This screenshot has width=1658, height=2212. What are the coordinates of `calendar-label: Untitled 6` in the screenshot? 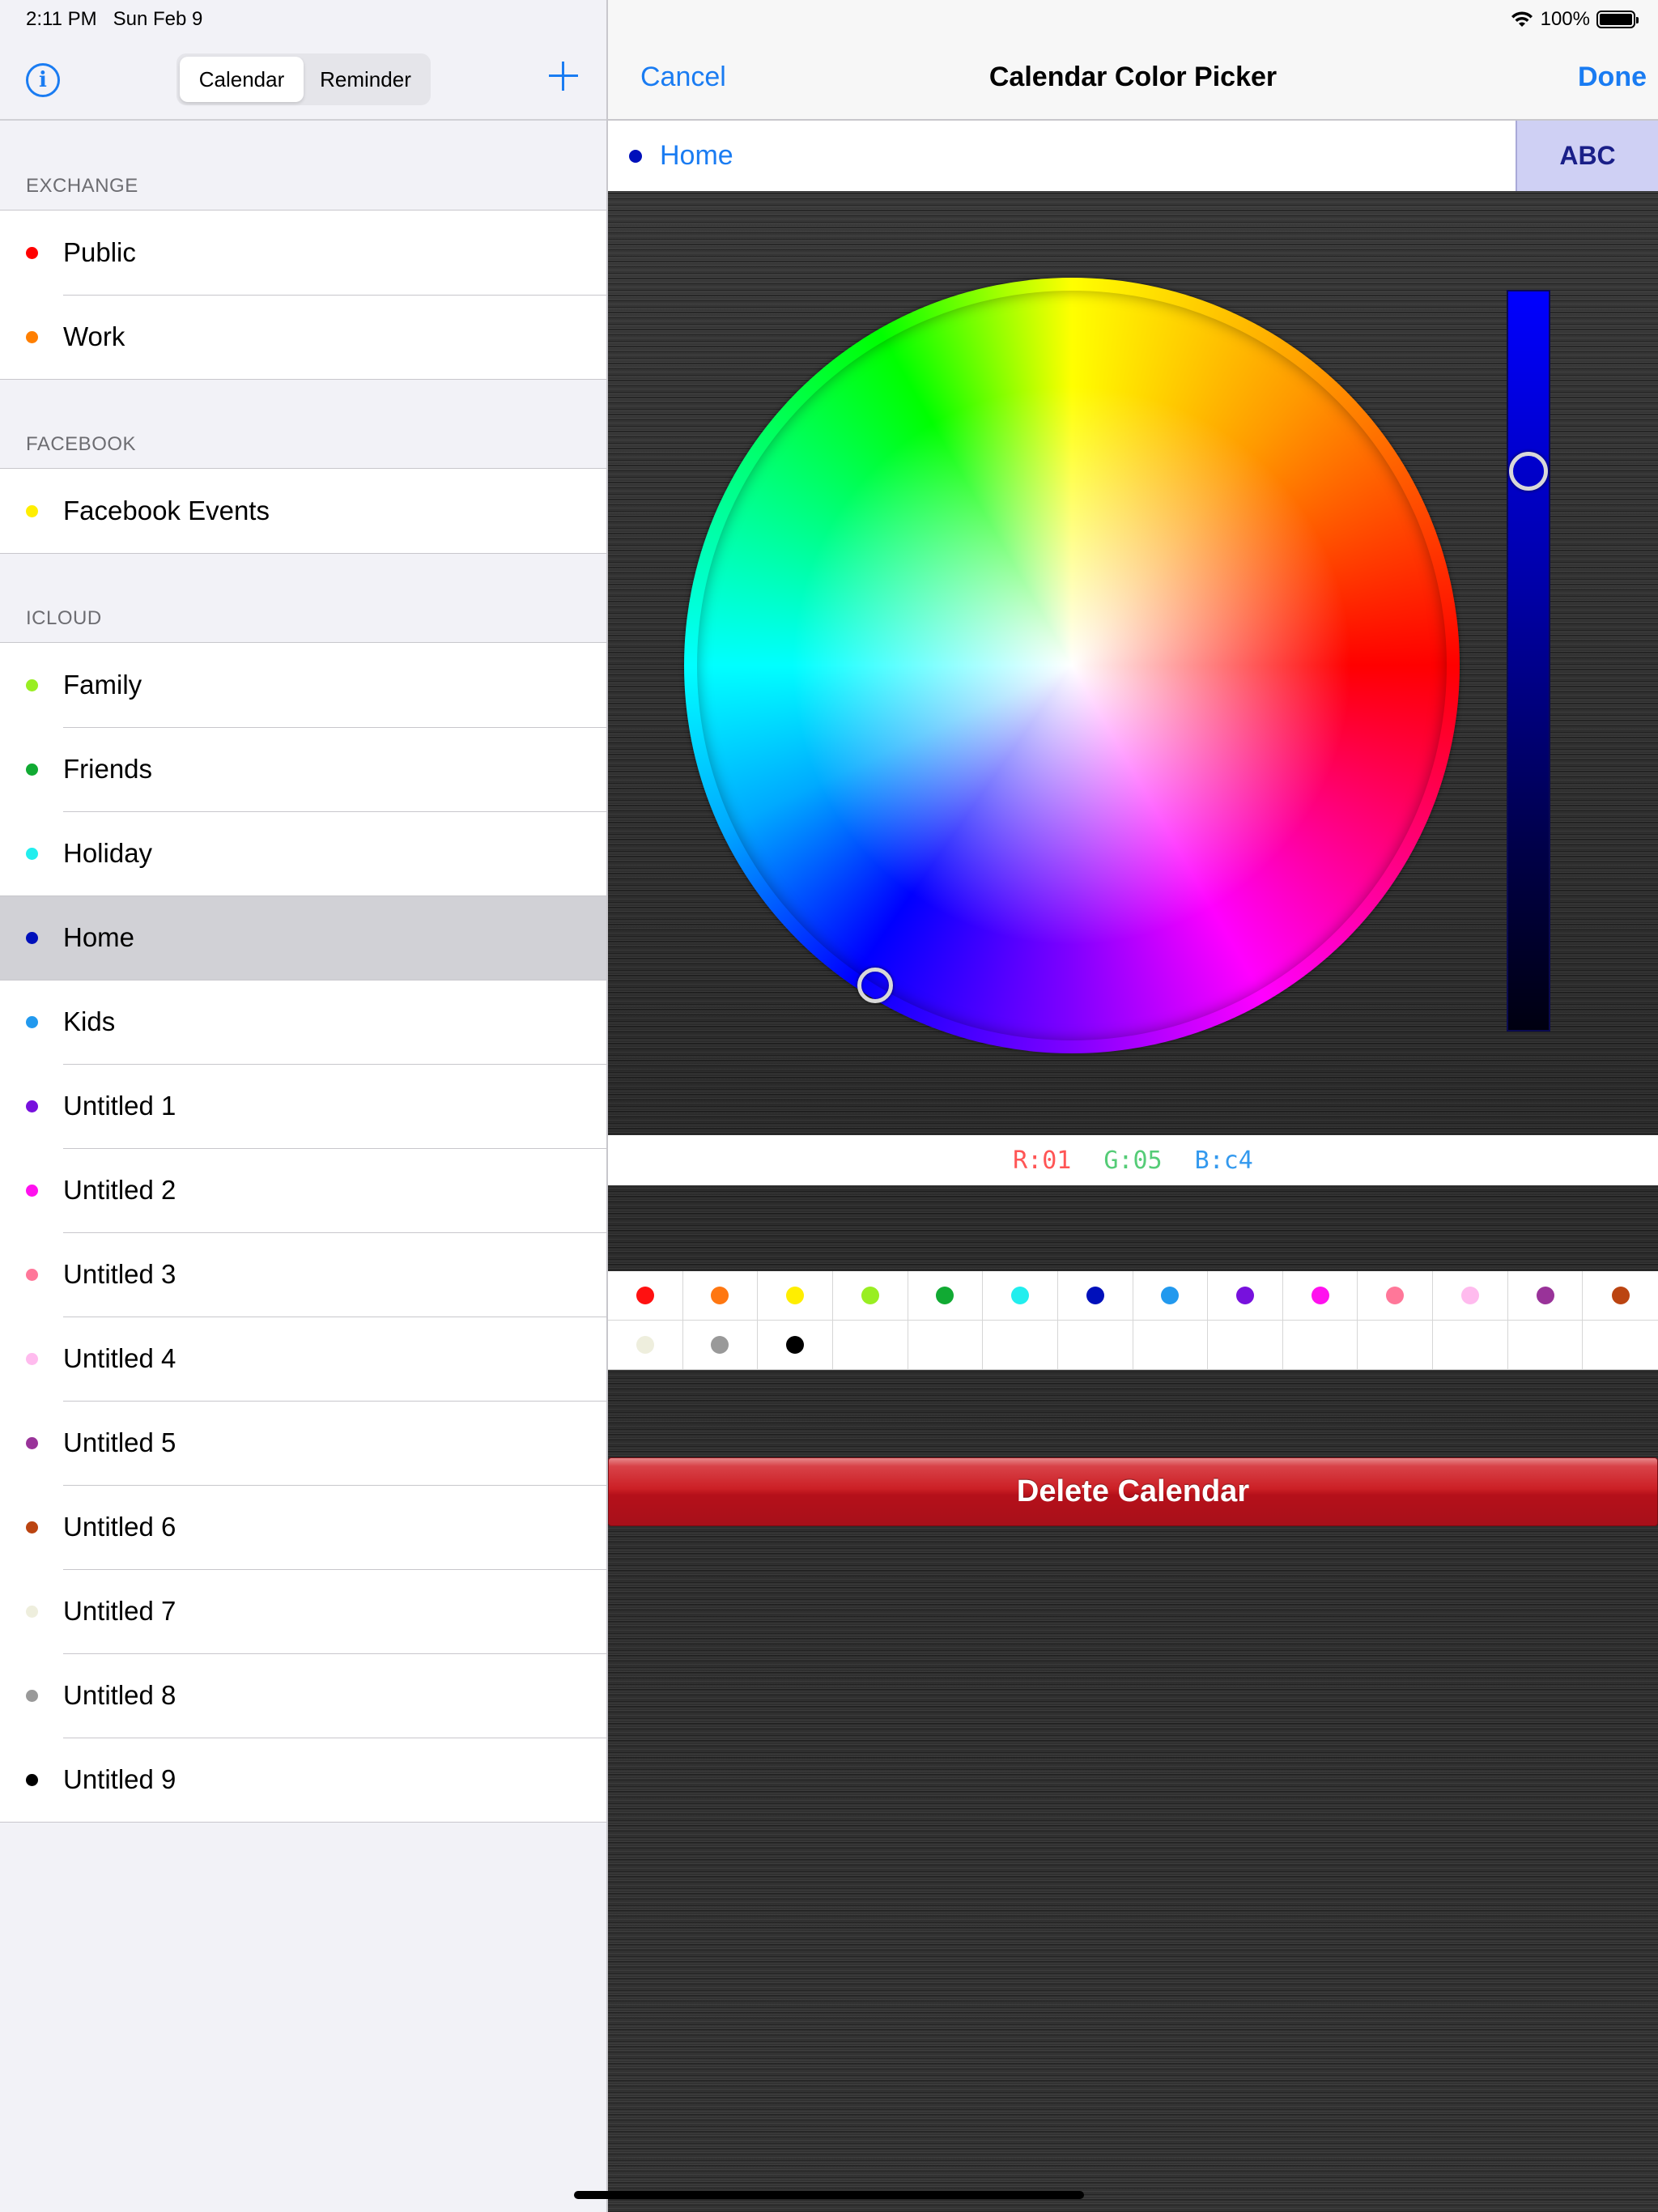 It's located at (119, 1527).